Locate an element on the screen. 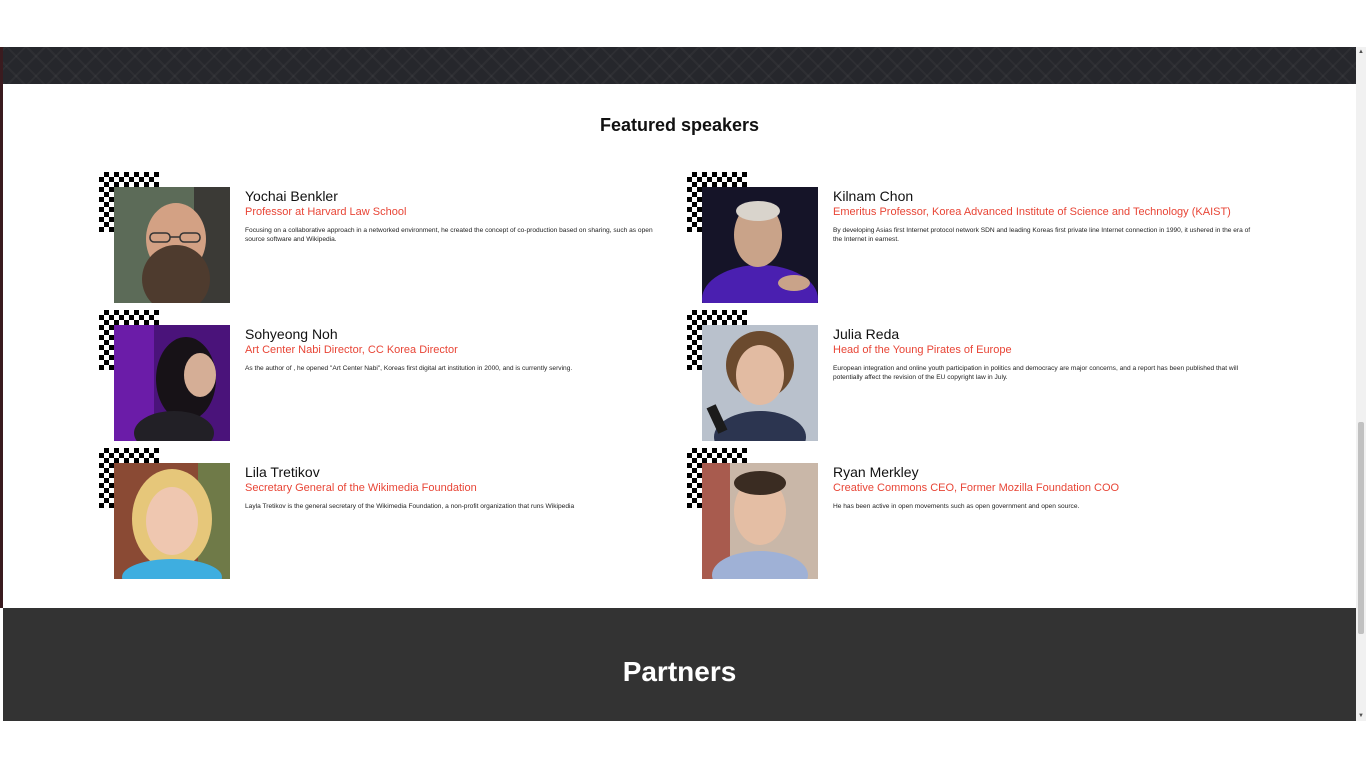 Image resolution: width=1366 pixels, height=768 pixels. scroll-down-icon: ▼ is located at coordinates (1361, 716).